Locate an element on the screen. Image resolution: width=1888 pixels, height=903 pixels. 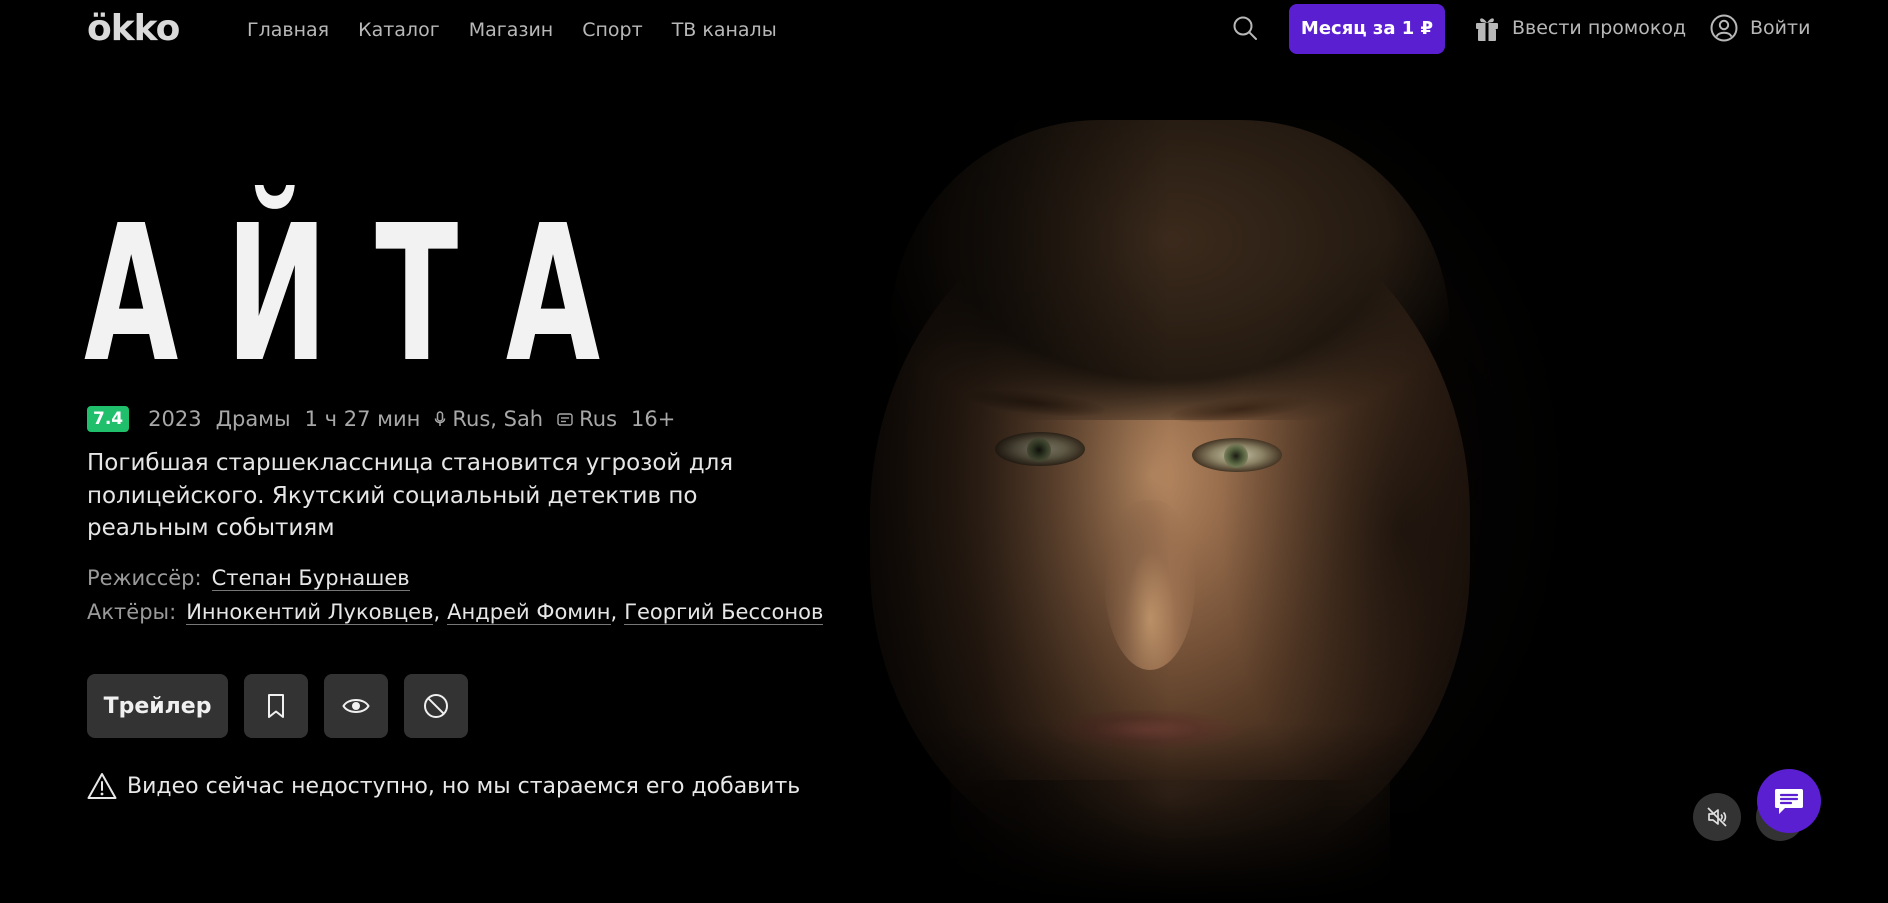
release-year: 2023 is located at coordinates (175, 419).